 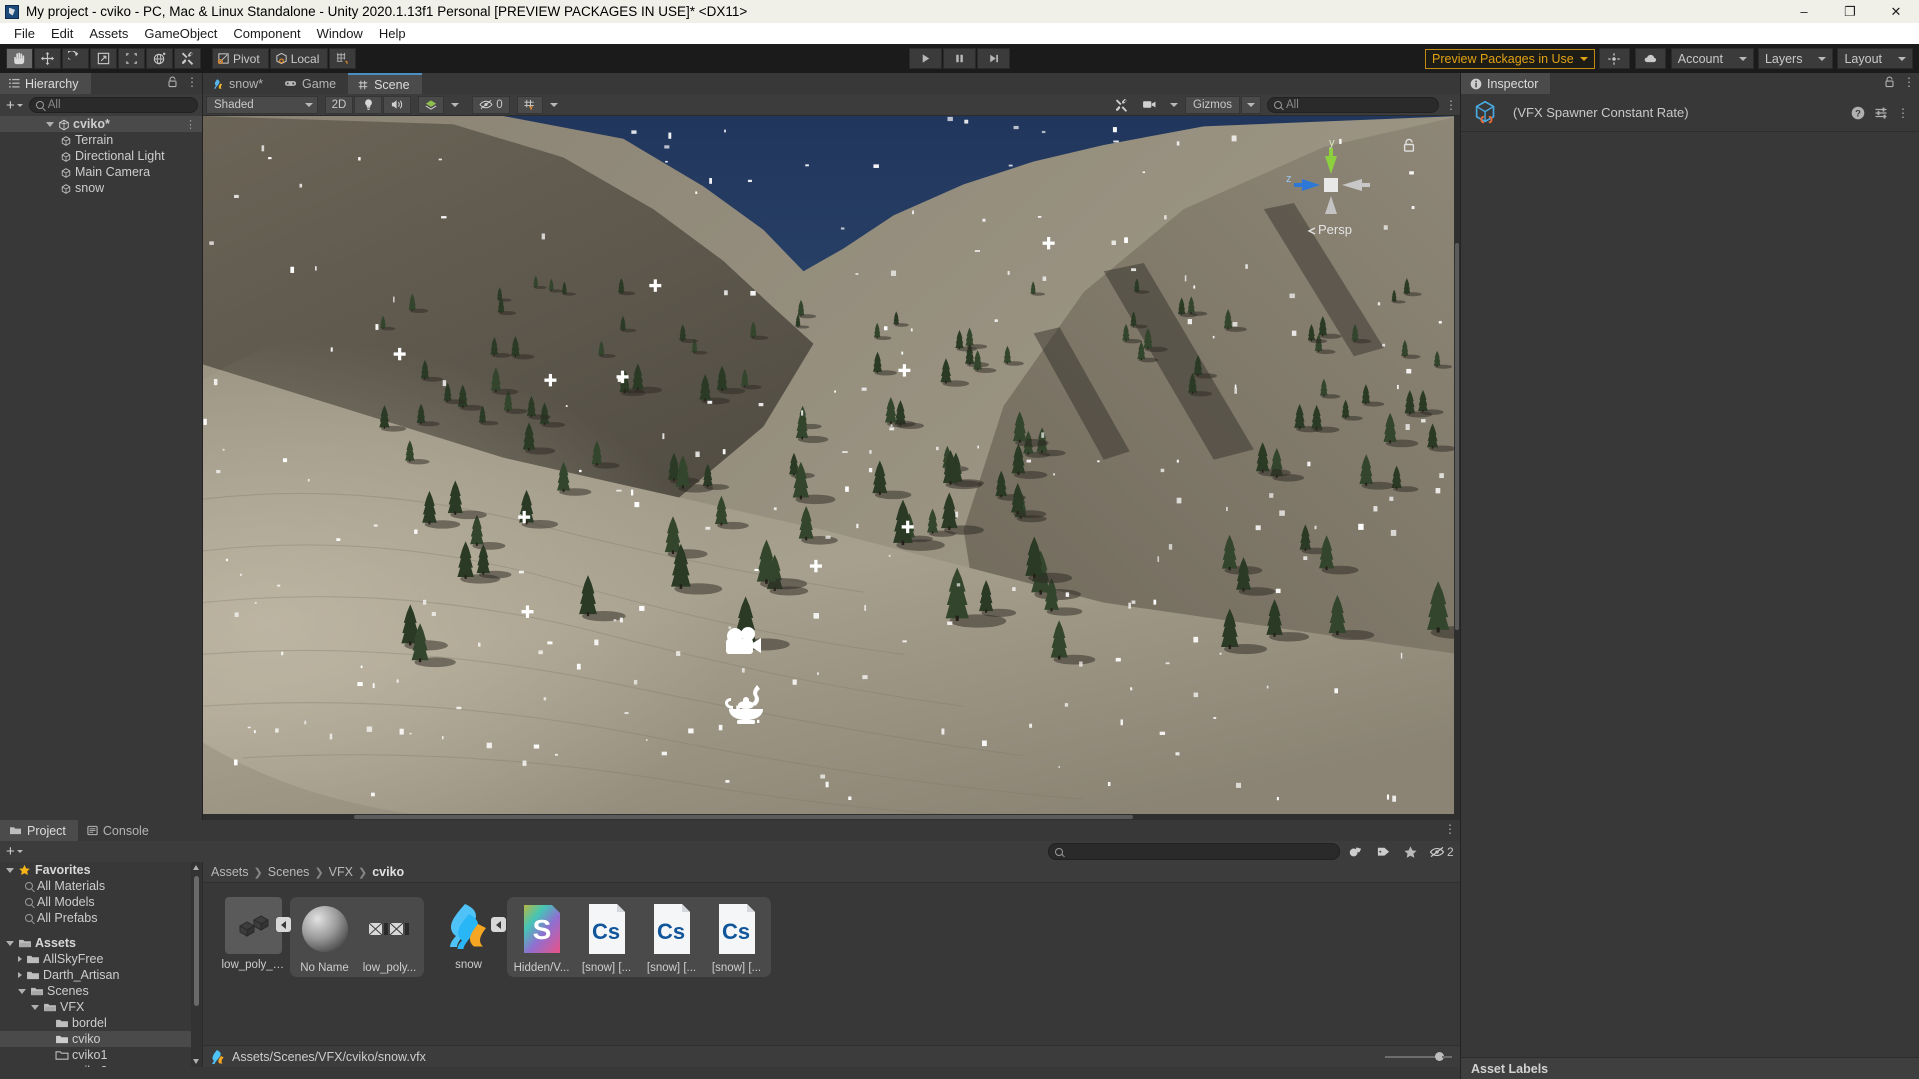 I want to click on hierarchy-add-button: +, so click(x=14, y=105).